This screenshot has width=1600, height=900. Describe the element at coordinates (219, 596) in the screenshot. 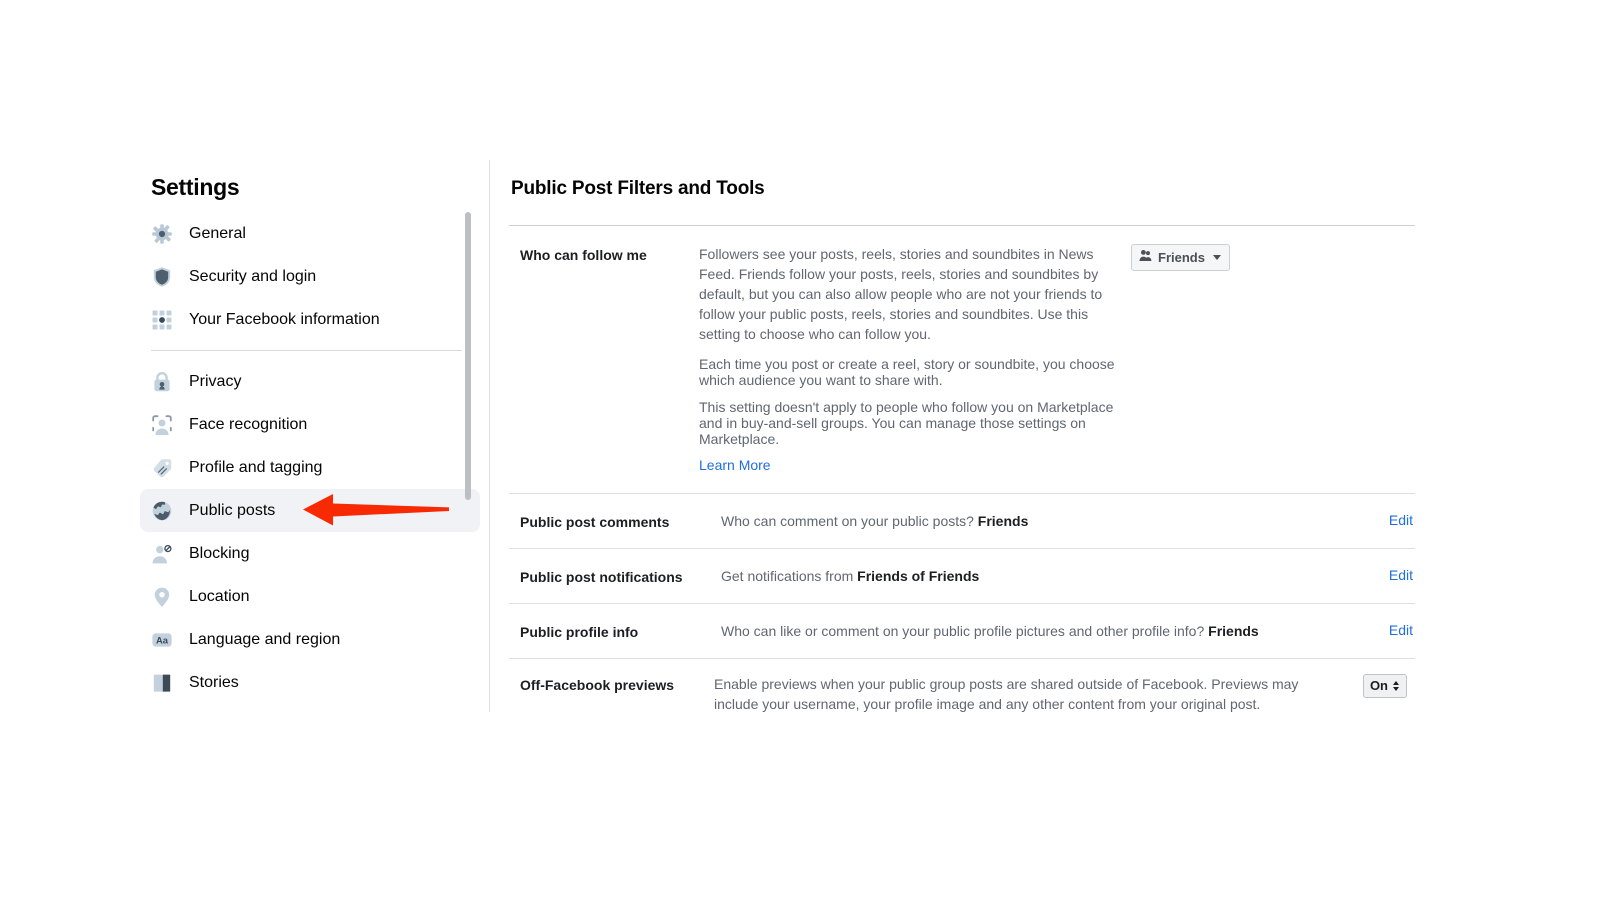

I see `sidebar-item-label: Location` at that location.